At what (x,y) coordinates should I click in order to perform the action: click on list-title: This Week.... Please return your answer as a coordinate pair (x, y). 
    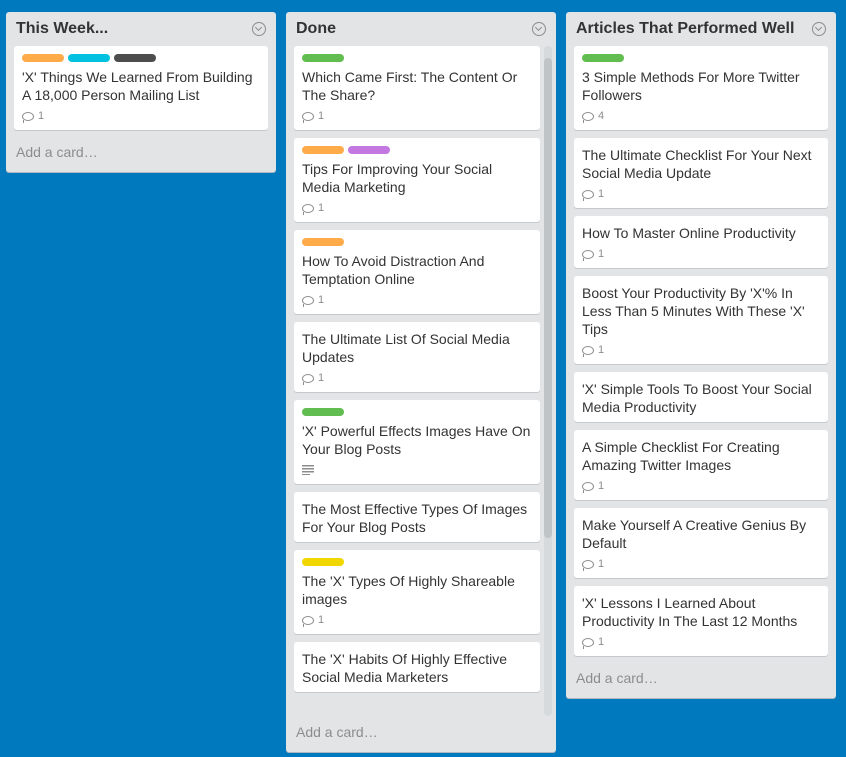
    Looking at the image, I should click on (141, 29).